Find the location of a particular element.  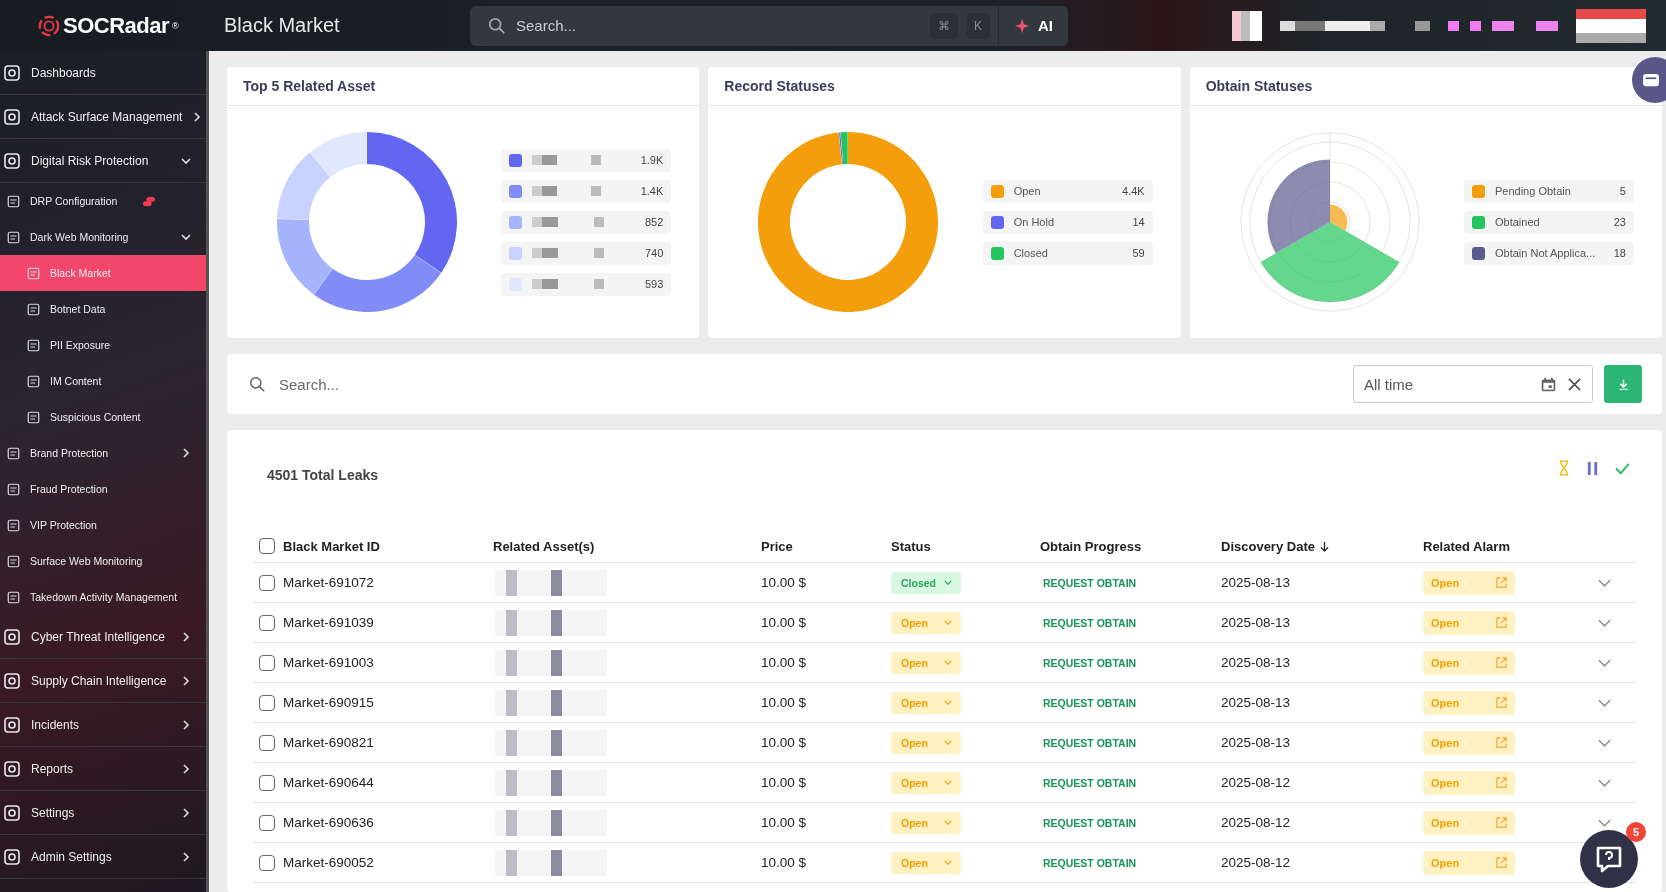

nav-item: Digital Risk Protection is located at coordinates (103, 161).